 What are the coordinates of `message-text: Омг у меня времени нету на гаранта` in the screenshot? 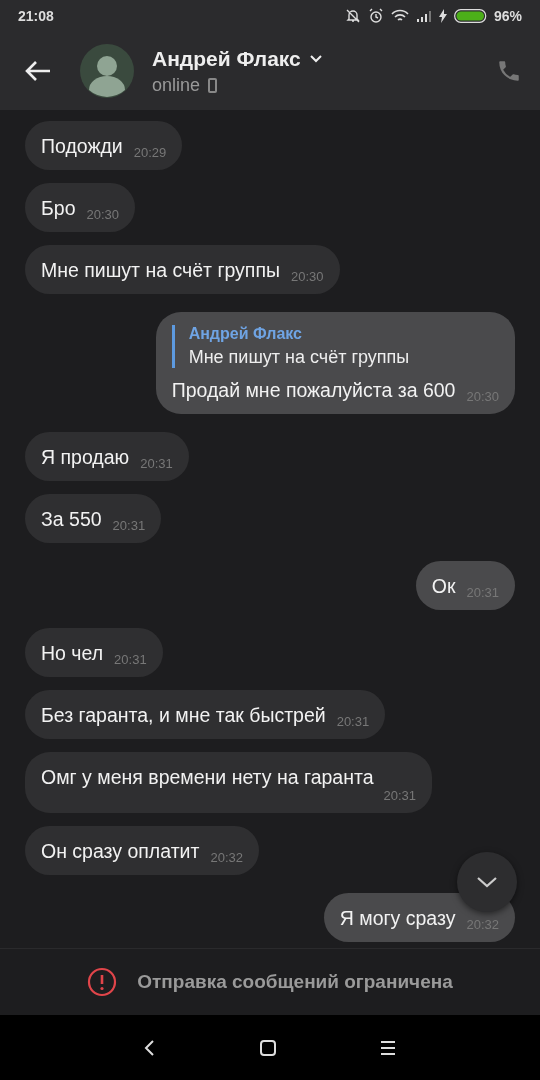 It's located at (208, 777).